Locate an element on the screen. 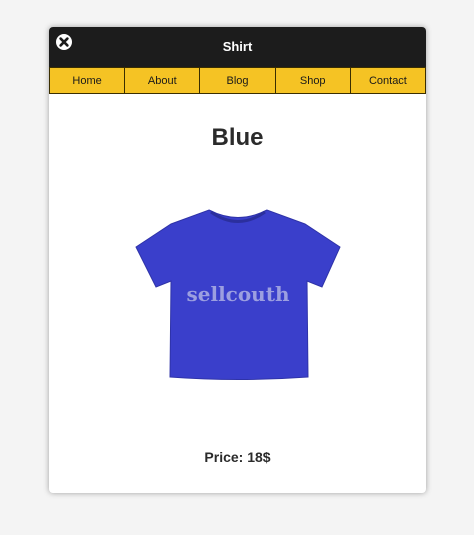 Image resolution: width=474 pixels, height=535 pixels. nav-item-shop: Shop is located at coordinates (313, 80).